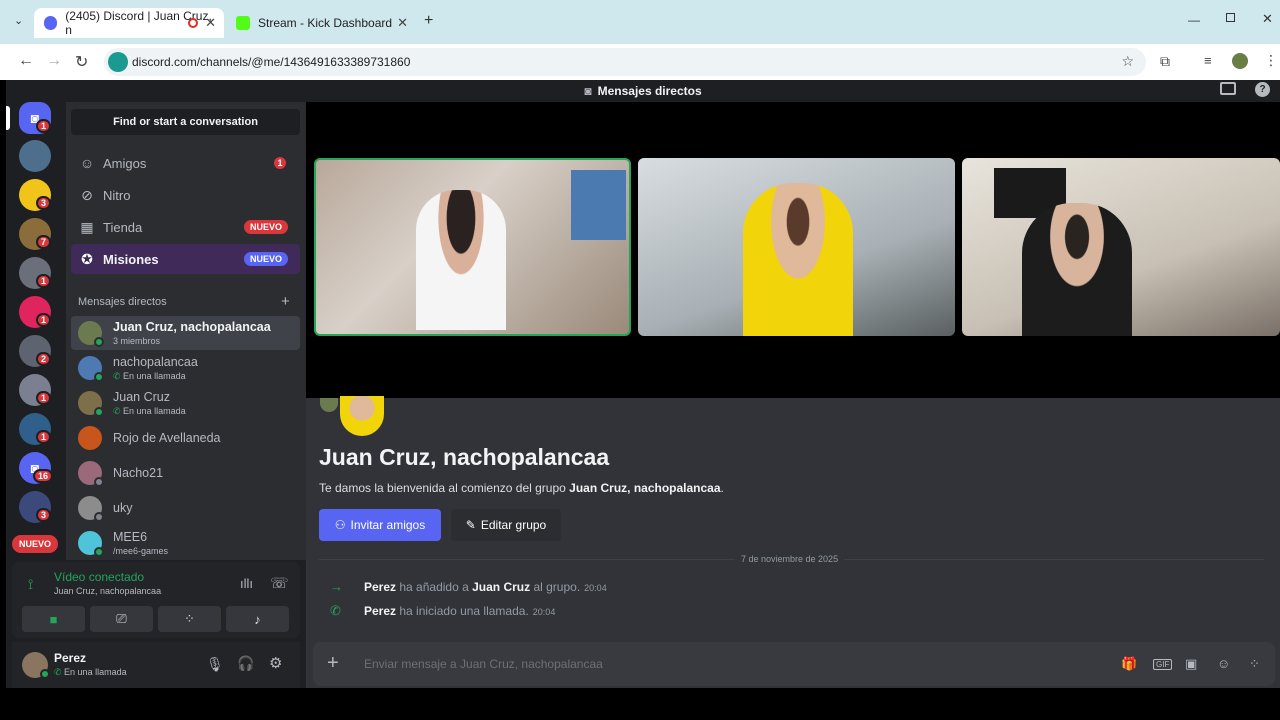  What do you see at coordinates (279, 583) in the screenshot?
I see `disconnect-icon: ☏` at bounding box center [279, 583].